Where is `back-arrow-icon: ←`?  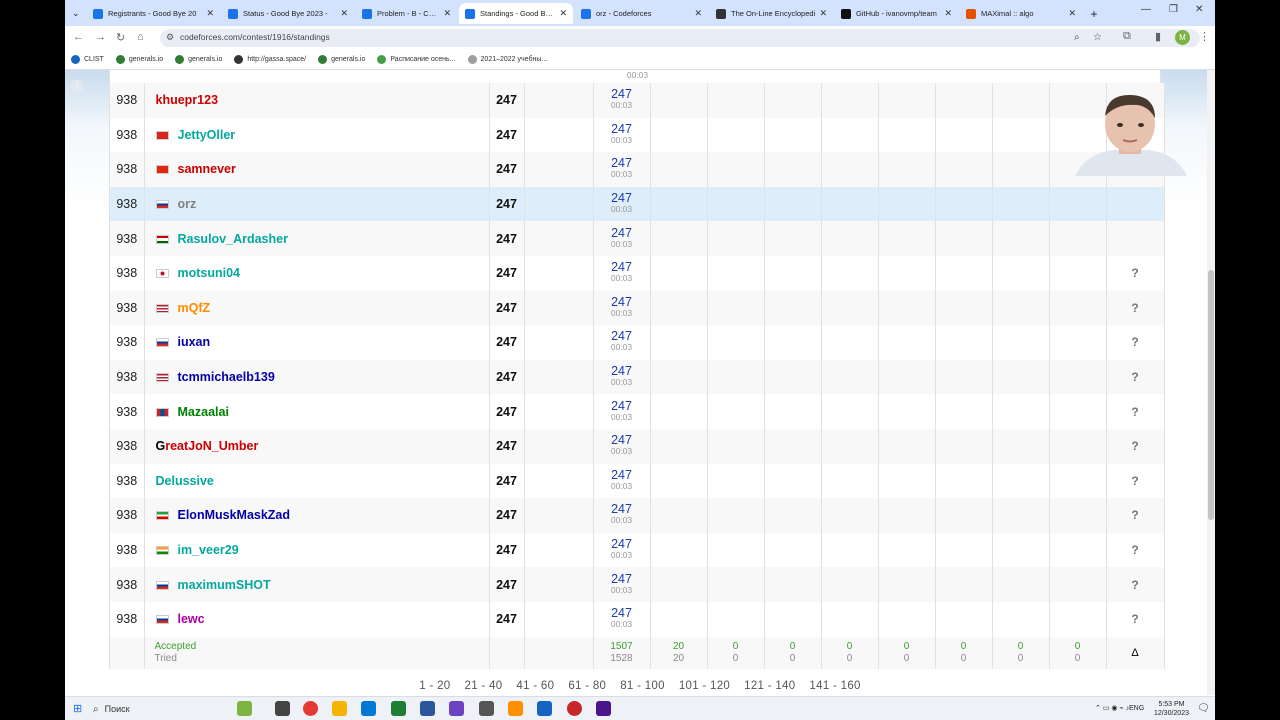 back-arrow-icon: ← is located at coordinates (78, 37).